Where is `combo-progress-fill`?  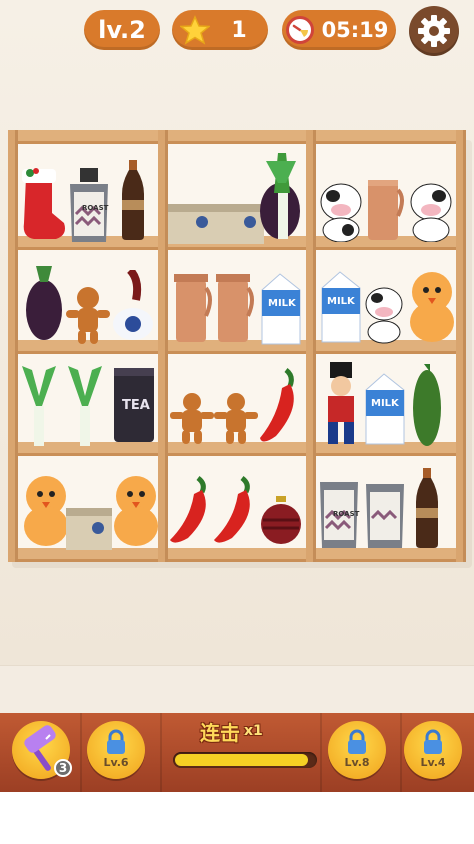
combo-progress-fill is located at coordinates (241, 760).